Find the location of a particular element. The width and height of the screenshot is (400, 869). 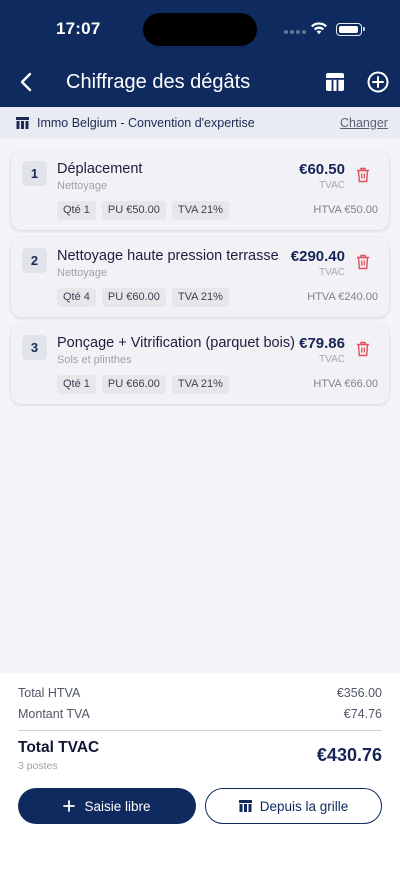

item-htva: HTVA €66.00 is located at coordinates (345, 384).